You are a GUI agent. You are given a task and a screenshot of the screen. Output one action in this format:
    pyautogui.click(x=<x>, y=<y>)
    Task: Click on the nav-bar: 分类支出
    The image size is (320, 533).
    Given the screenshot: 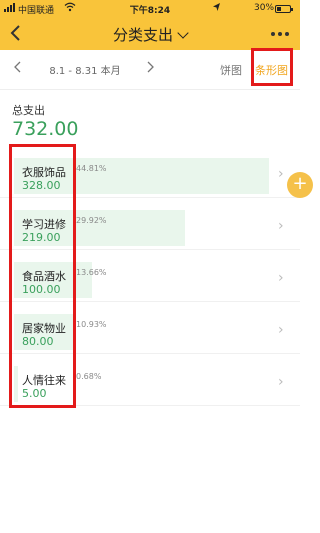 What is the action you would take?
    pyautogui.click(x=150, y=34)
    